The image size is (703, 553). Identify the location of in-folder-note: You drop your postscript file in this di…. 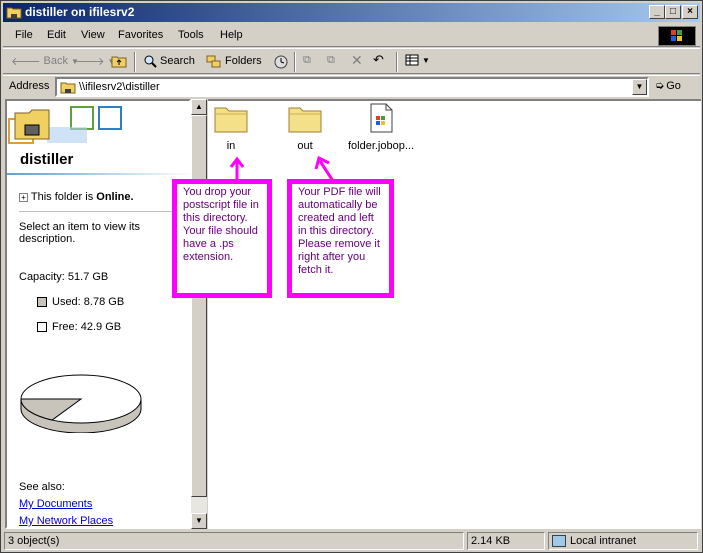
(222, 238).